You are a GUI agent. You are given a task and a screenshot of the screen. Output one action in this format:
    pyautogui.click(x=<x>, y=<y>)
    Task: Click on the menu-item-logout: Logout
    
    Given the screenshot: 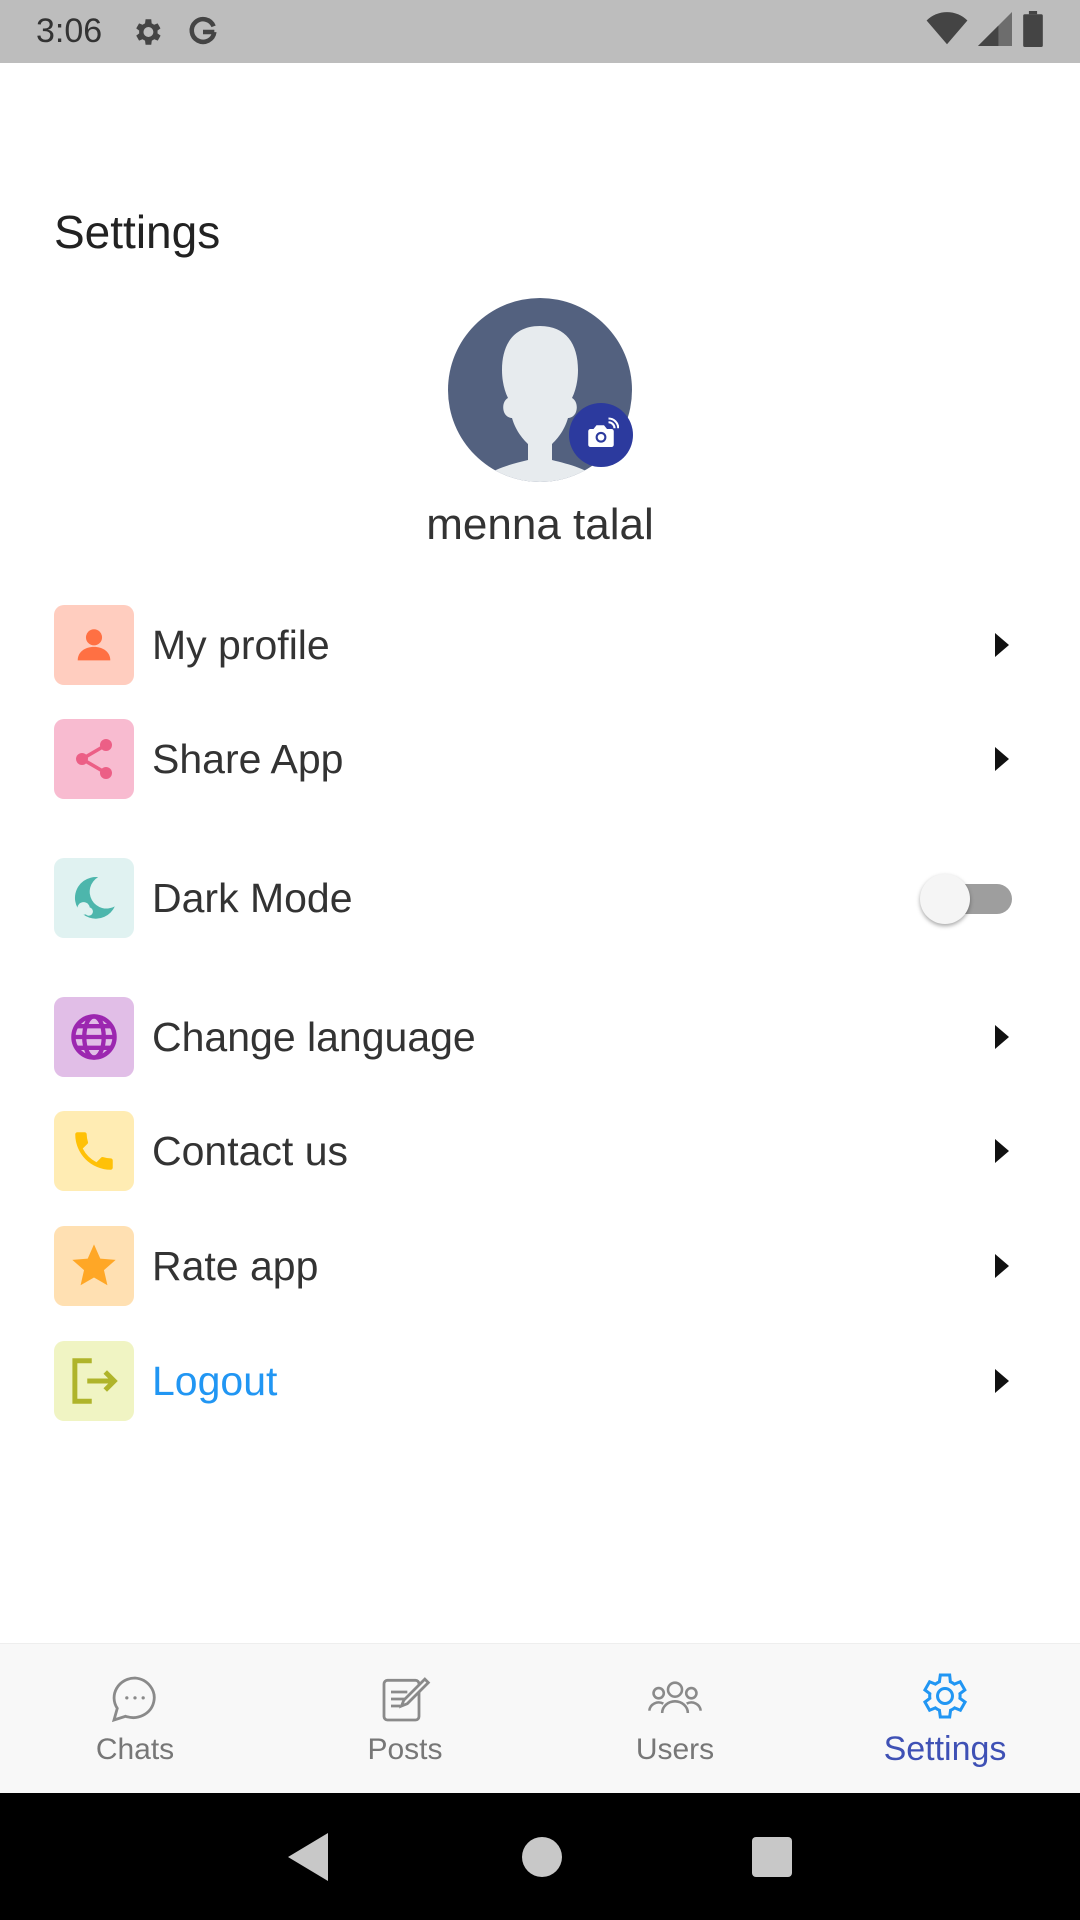 What is the action you would take?
    pyautogui.click(x=535, y=1381)
    